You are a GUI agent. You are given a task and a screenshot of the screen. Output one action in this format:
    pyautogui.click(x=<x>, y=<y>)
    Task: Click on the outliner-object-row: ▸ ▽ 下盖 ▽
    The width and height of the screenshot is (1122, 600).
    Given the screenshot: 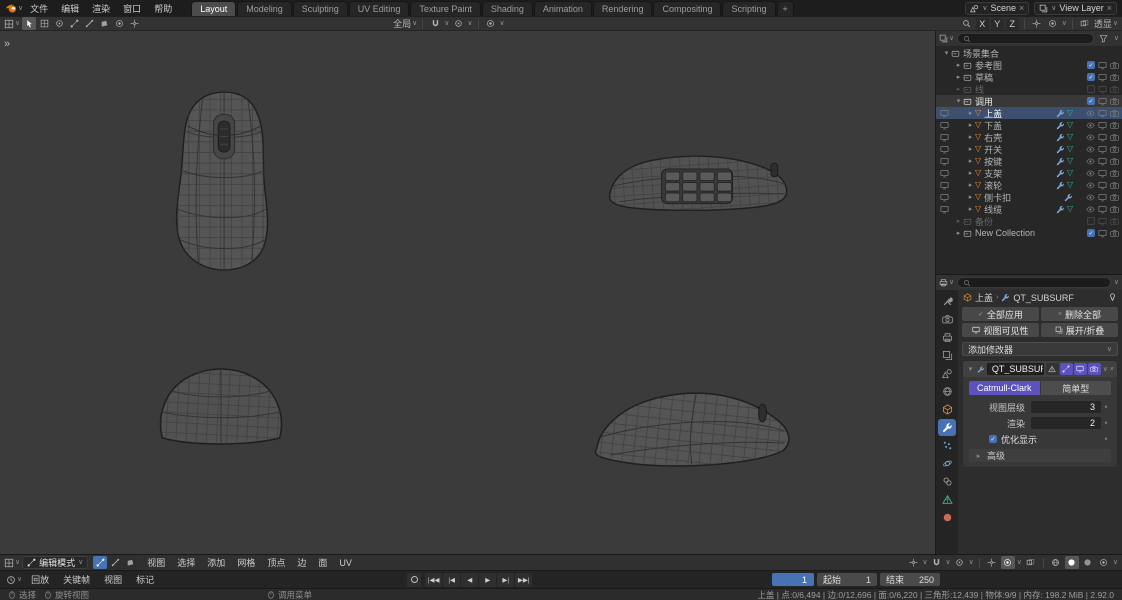 What is the action you would take?
    pyautogui.click(x=1029, y=125)
    